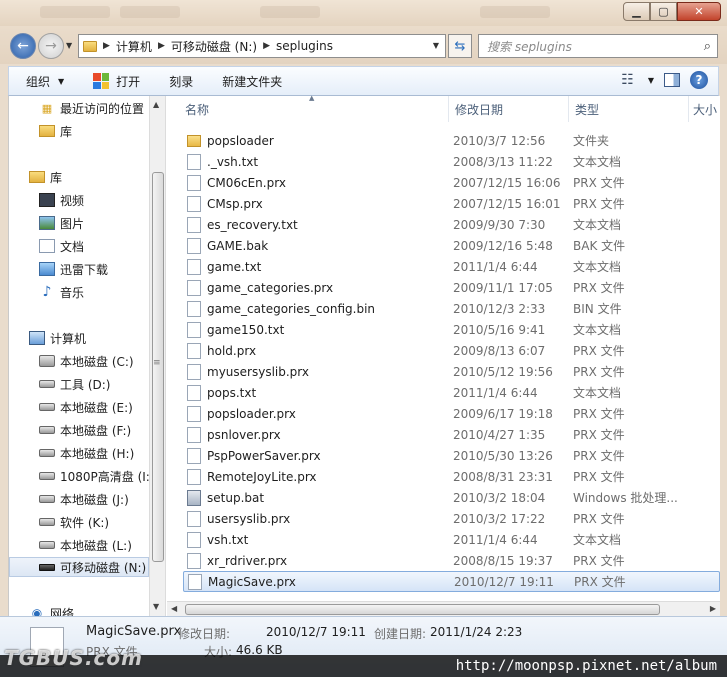 The width and height of the screenshot is (727, 677). Describe the element at coordinates (156, 606) in the screenshot. I see `scroll-down-icon: ▼` at that location.